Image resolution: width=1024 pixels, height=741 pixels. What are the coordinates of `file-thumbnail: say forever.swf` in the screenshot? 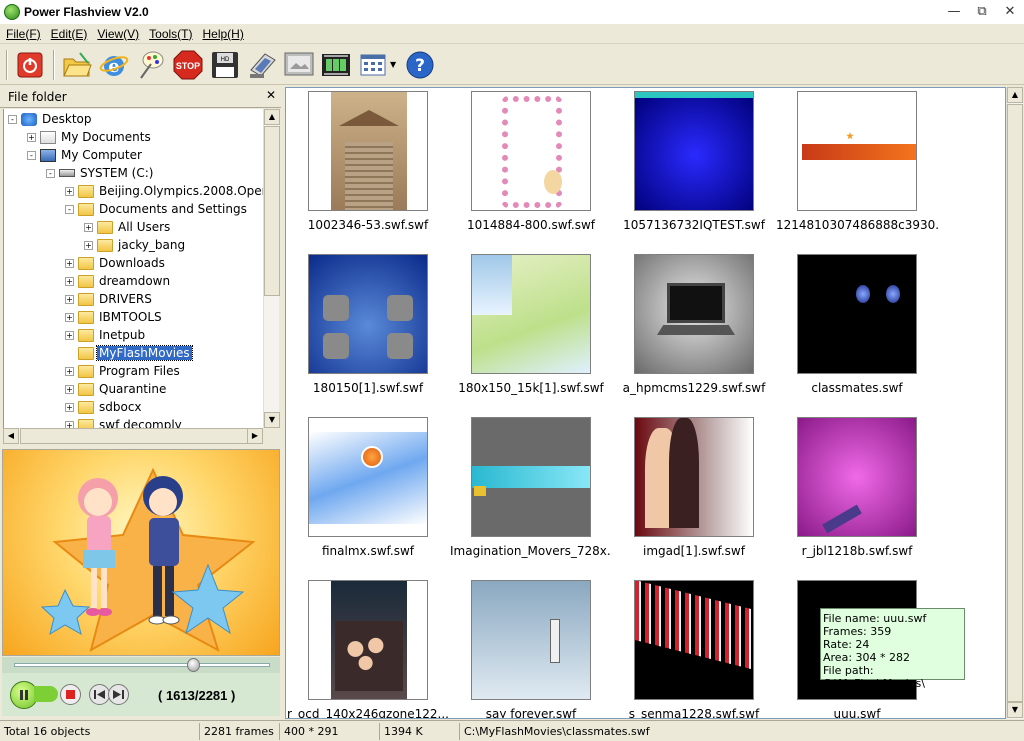 It's located at (520, 649).